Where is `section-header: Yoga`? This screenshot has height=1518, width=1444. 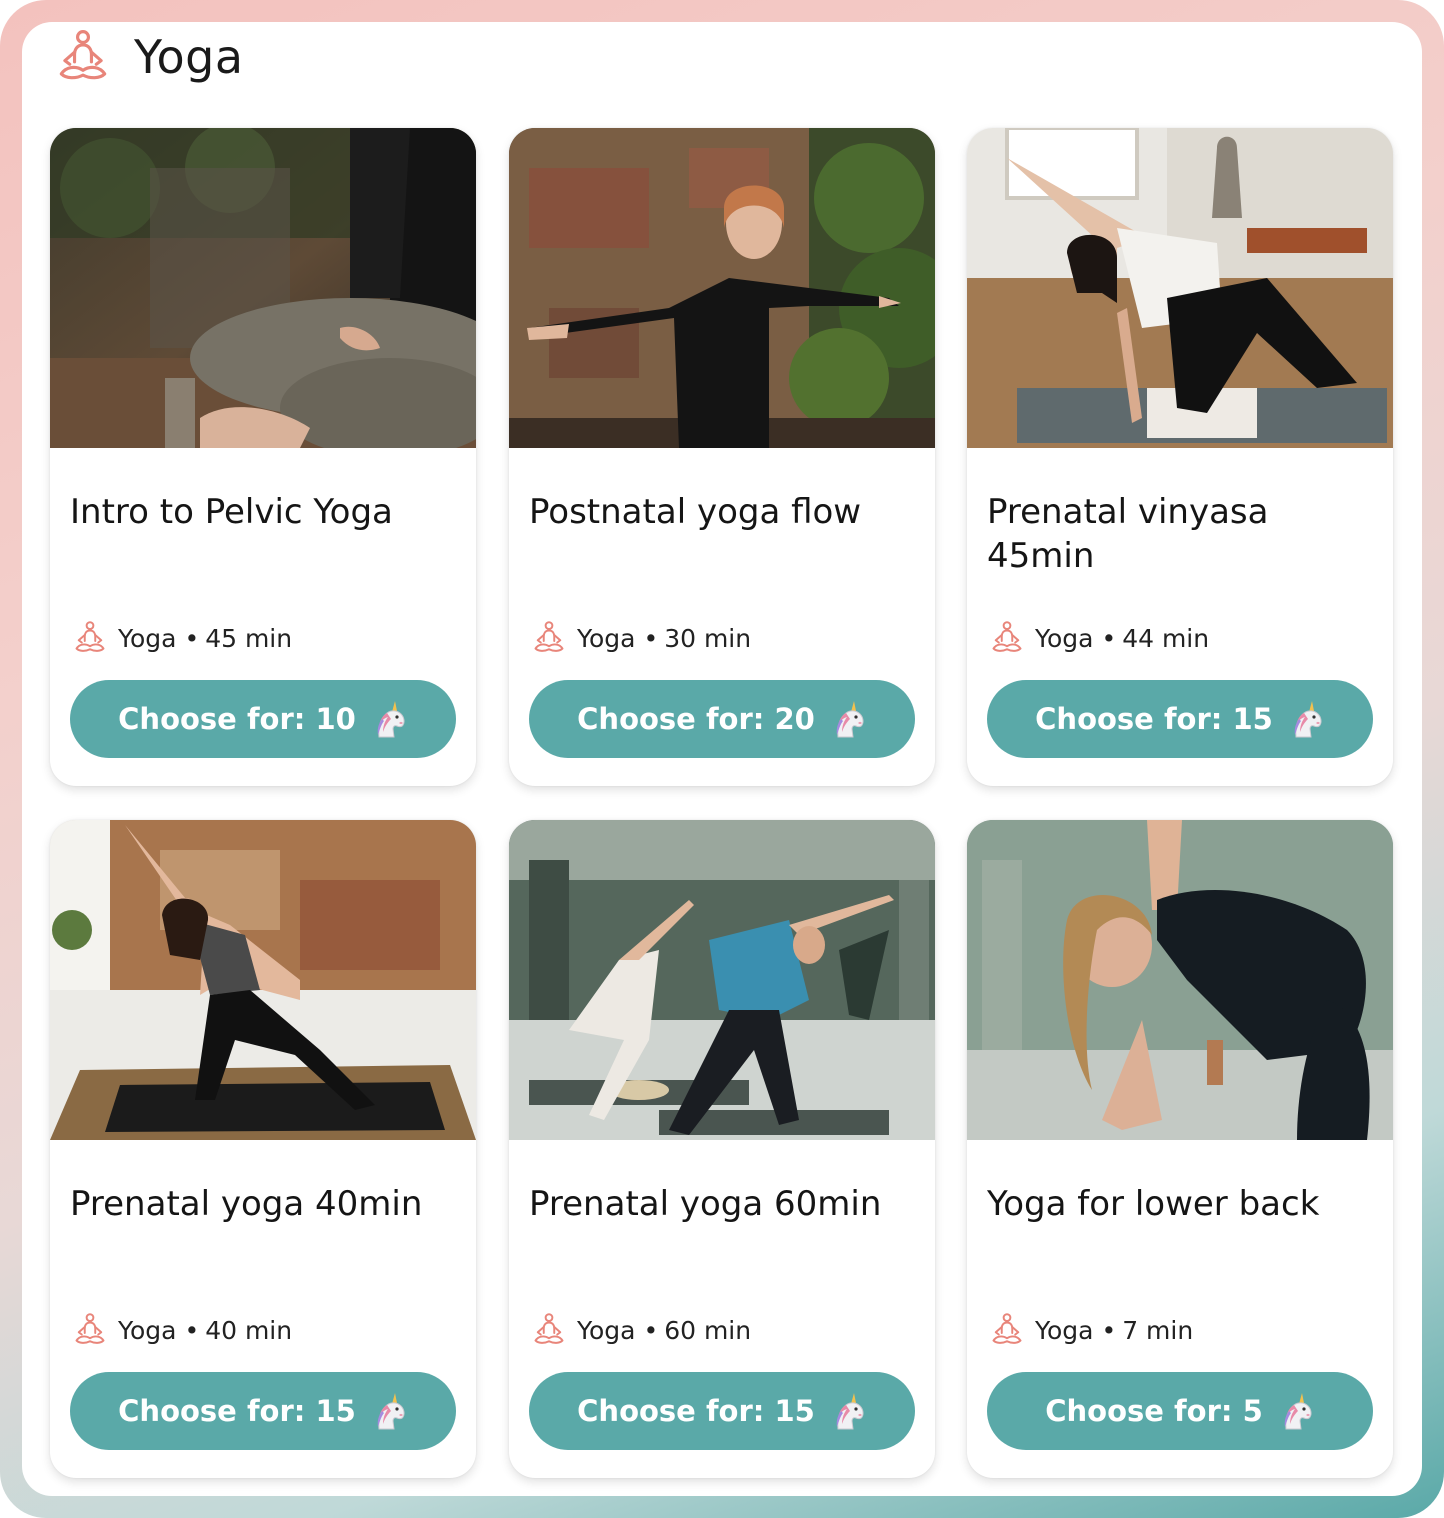
section-header: Yoga is located at coordinates (149, 57).